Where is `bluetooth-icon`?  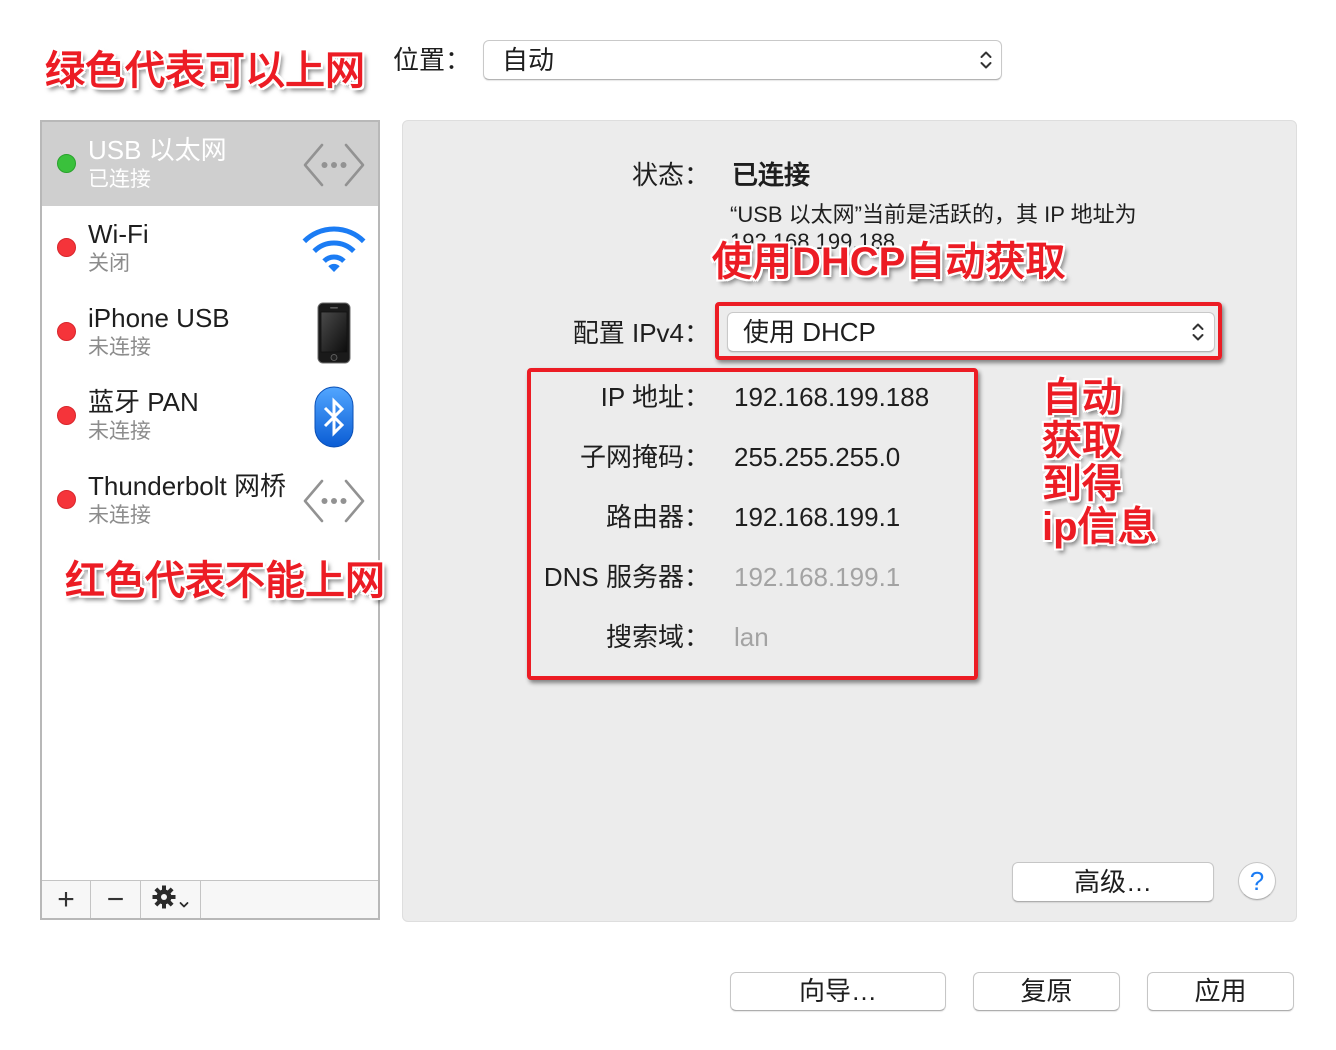 bluetooth-icon is located at coordinates (334, 417).